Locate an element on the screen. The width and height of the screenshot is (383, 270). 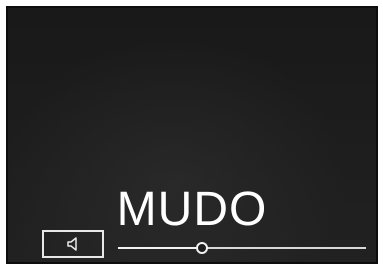
volume-slider-fill is located at coordinates (160, 248).